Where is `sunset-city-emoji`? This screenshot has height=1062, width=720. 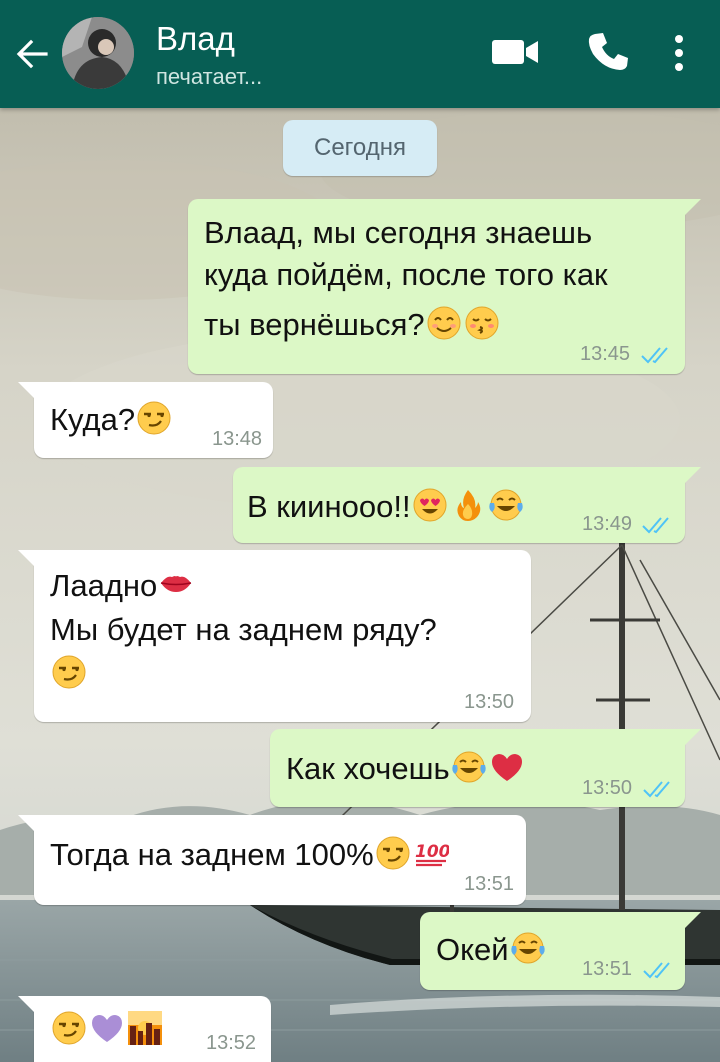
sunset-city-emoji is located at coordinates (145, 1028).